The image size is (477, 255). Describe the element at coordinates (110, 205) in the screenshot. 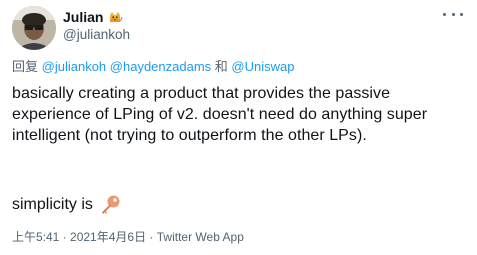

I see `key-icon` at that location.